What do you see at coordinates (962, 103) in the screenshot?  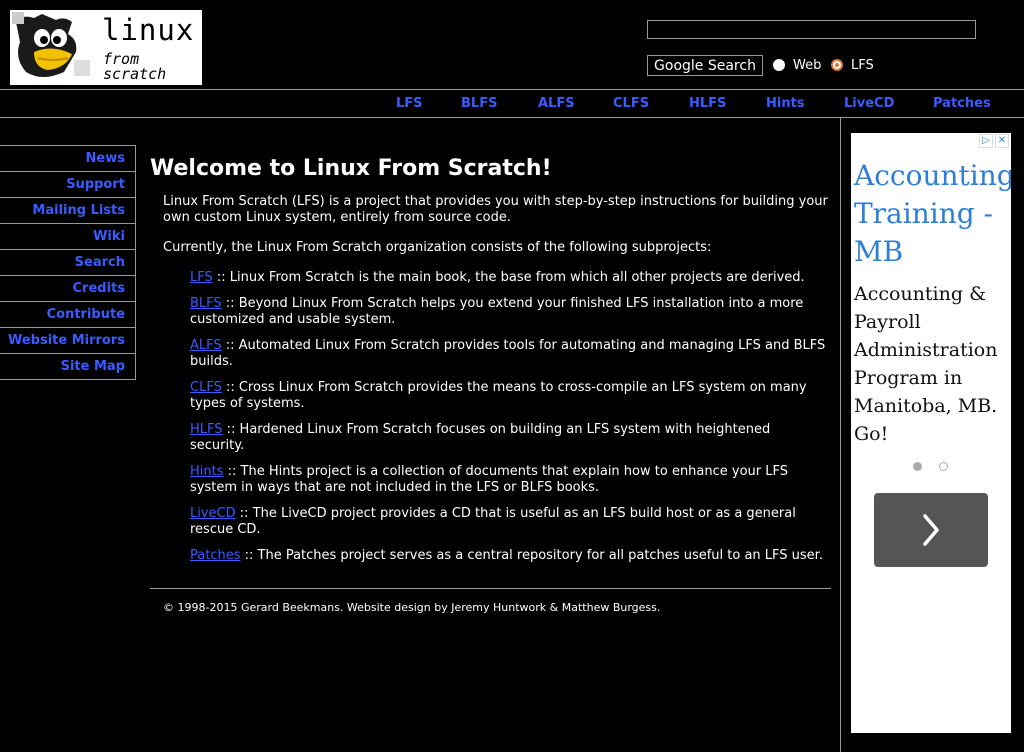 I see `topnav-patches: Patches` at bounding box center [962, 103].